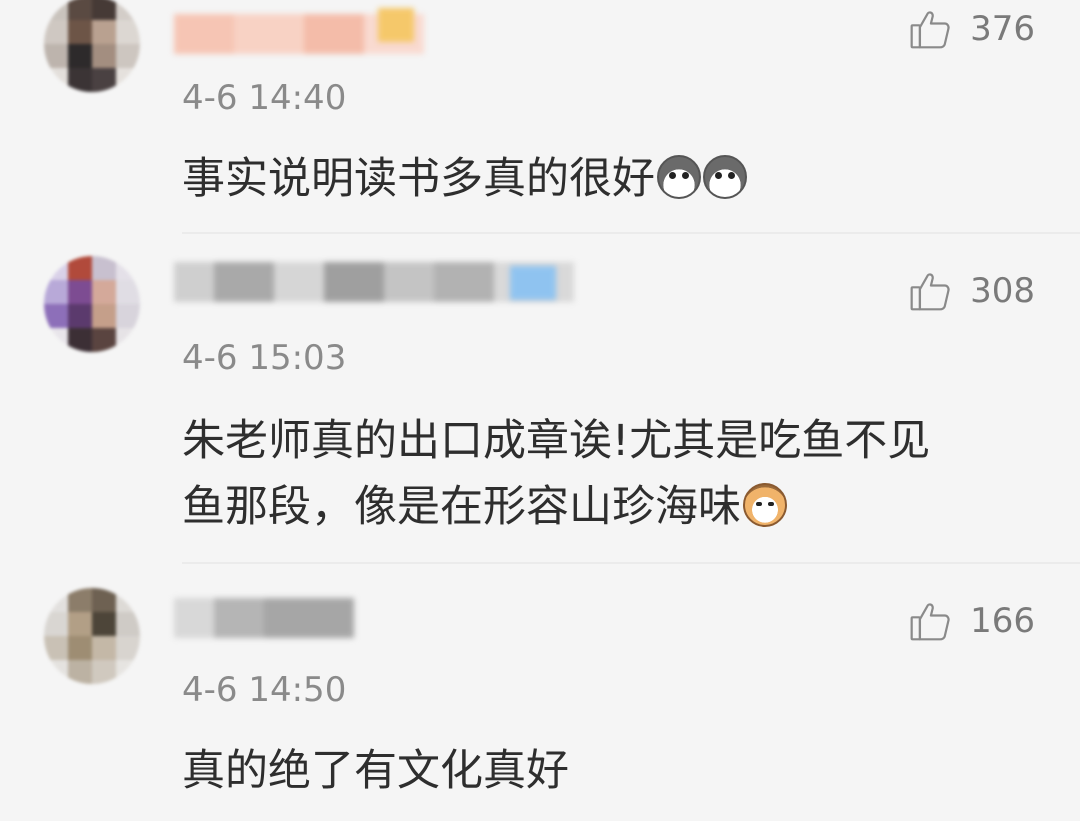 This screenshot has height=821, width=1080. What do you see at coordinates (1002, 291) in the screenshot?
I see `like-count: 308` at bounding box center [1002, 291].